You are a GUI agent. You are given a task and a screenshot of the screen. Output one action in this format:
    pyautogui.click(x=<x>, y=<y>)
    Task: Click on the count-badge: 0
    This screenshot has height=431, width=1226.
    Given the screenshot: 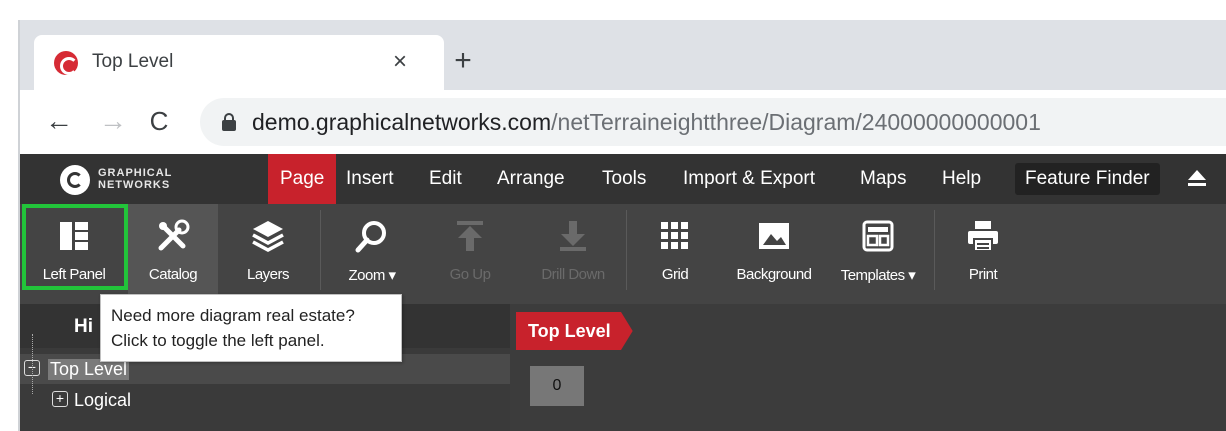 What is the action you would take?
    pyautogui.click(x=557, y=386)
    